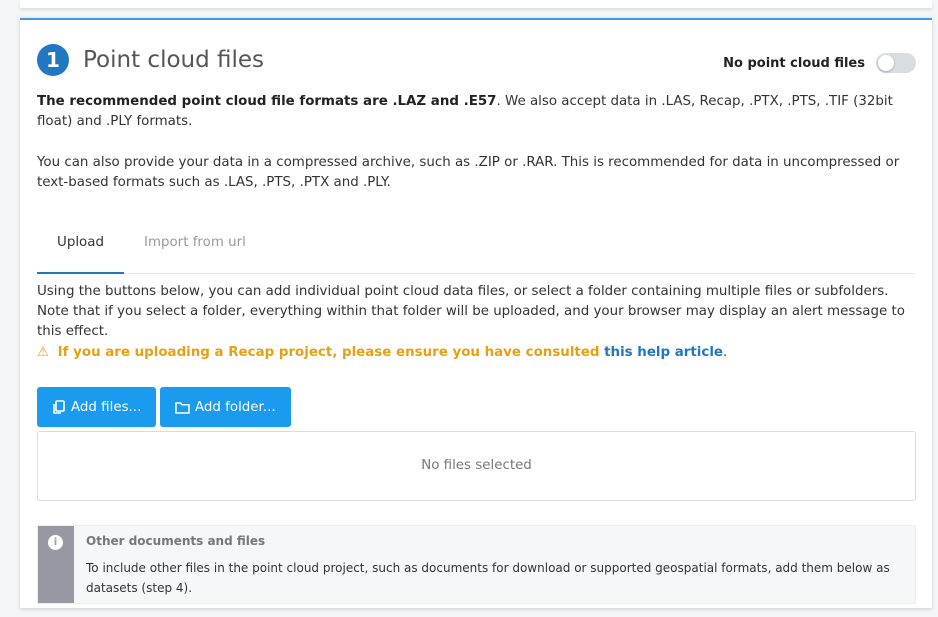 The image size is (938, 617). What do you see at coordinates (55, 542) in the screenshot?
I see `info-icon: i` at bounding box center [55, 542].